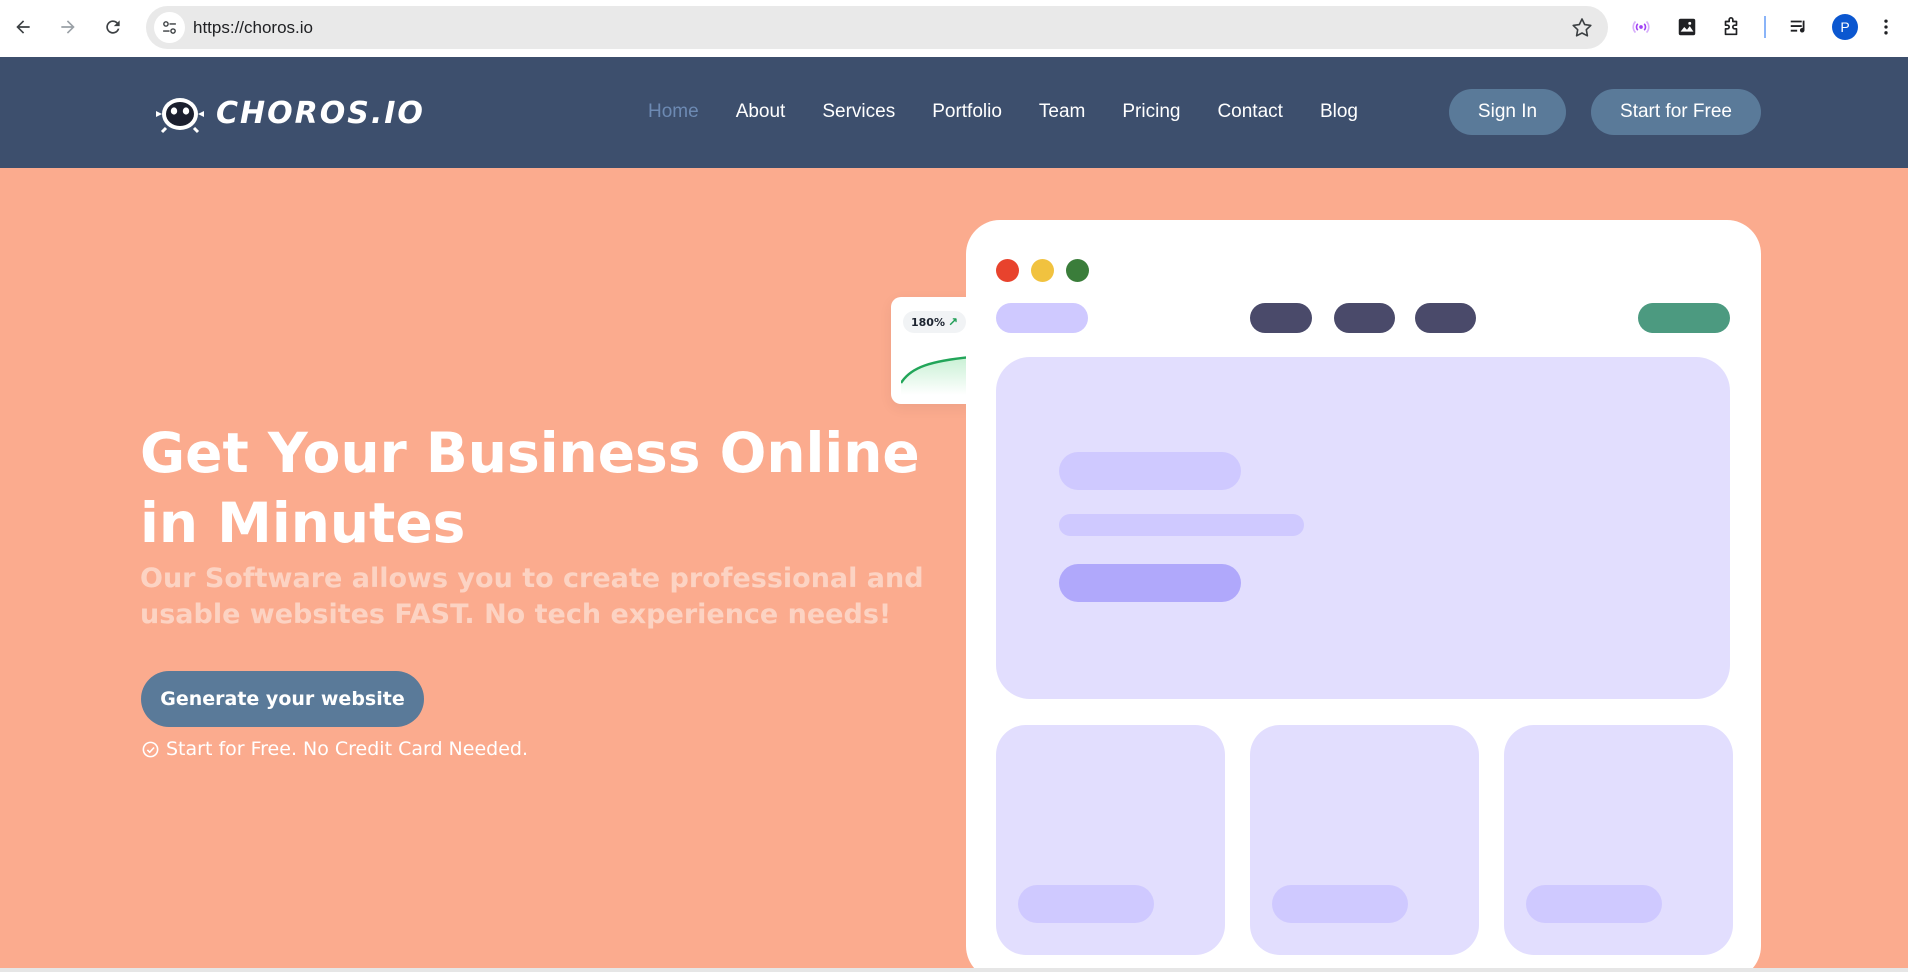 The height and width of the screenshot is (980, 1908). Describe the element at coordinates (1339, 112) in the screenshot. I see `nav-blog: Blog` at that location.